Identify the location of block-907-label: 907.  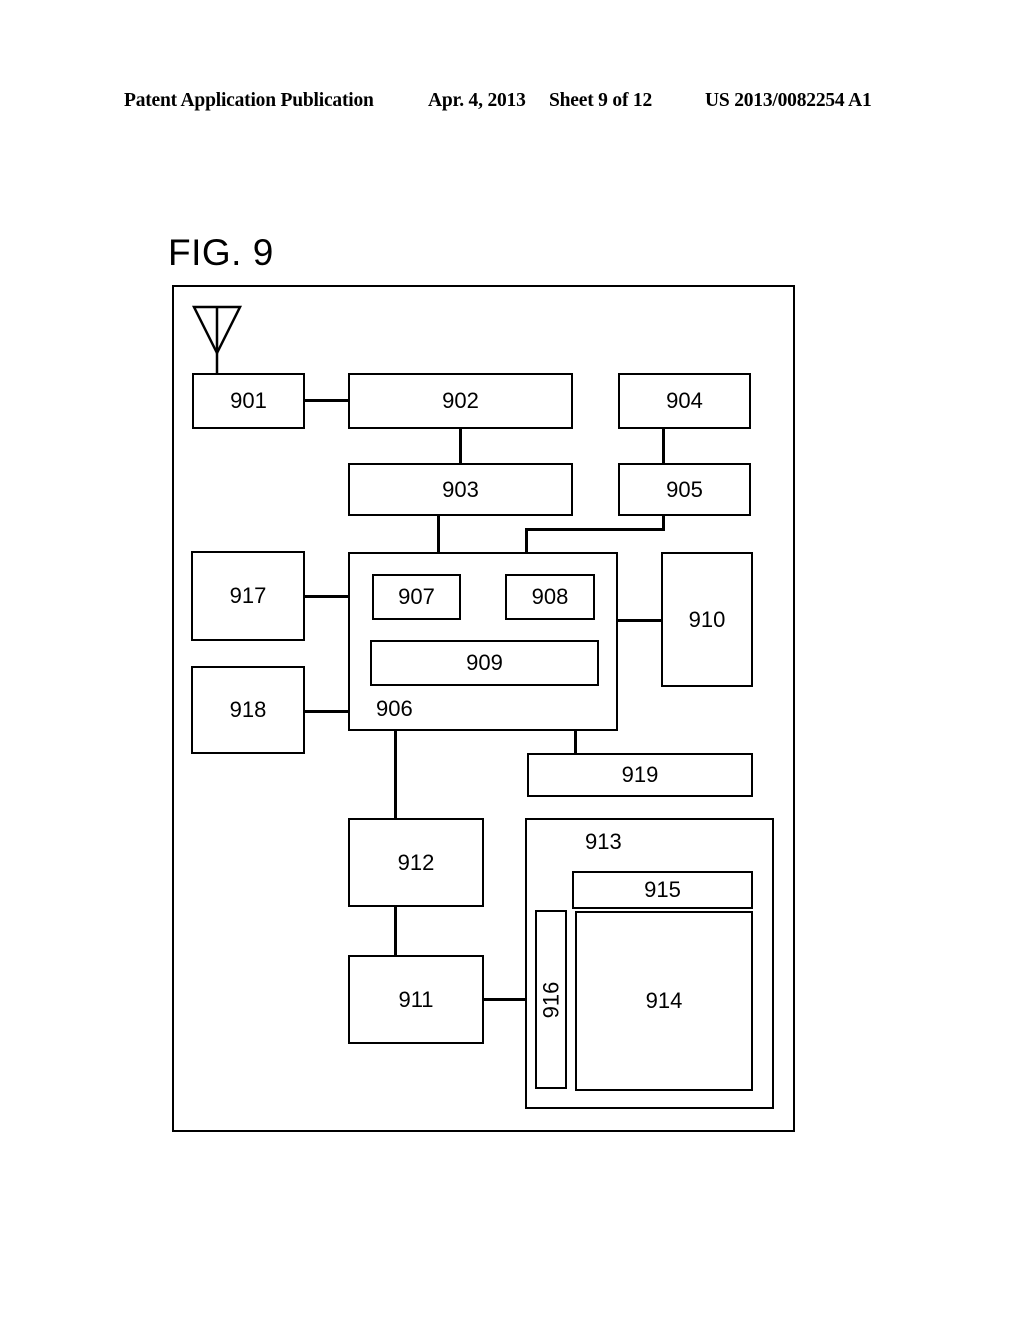
(416, 596).